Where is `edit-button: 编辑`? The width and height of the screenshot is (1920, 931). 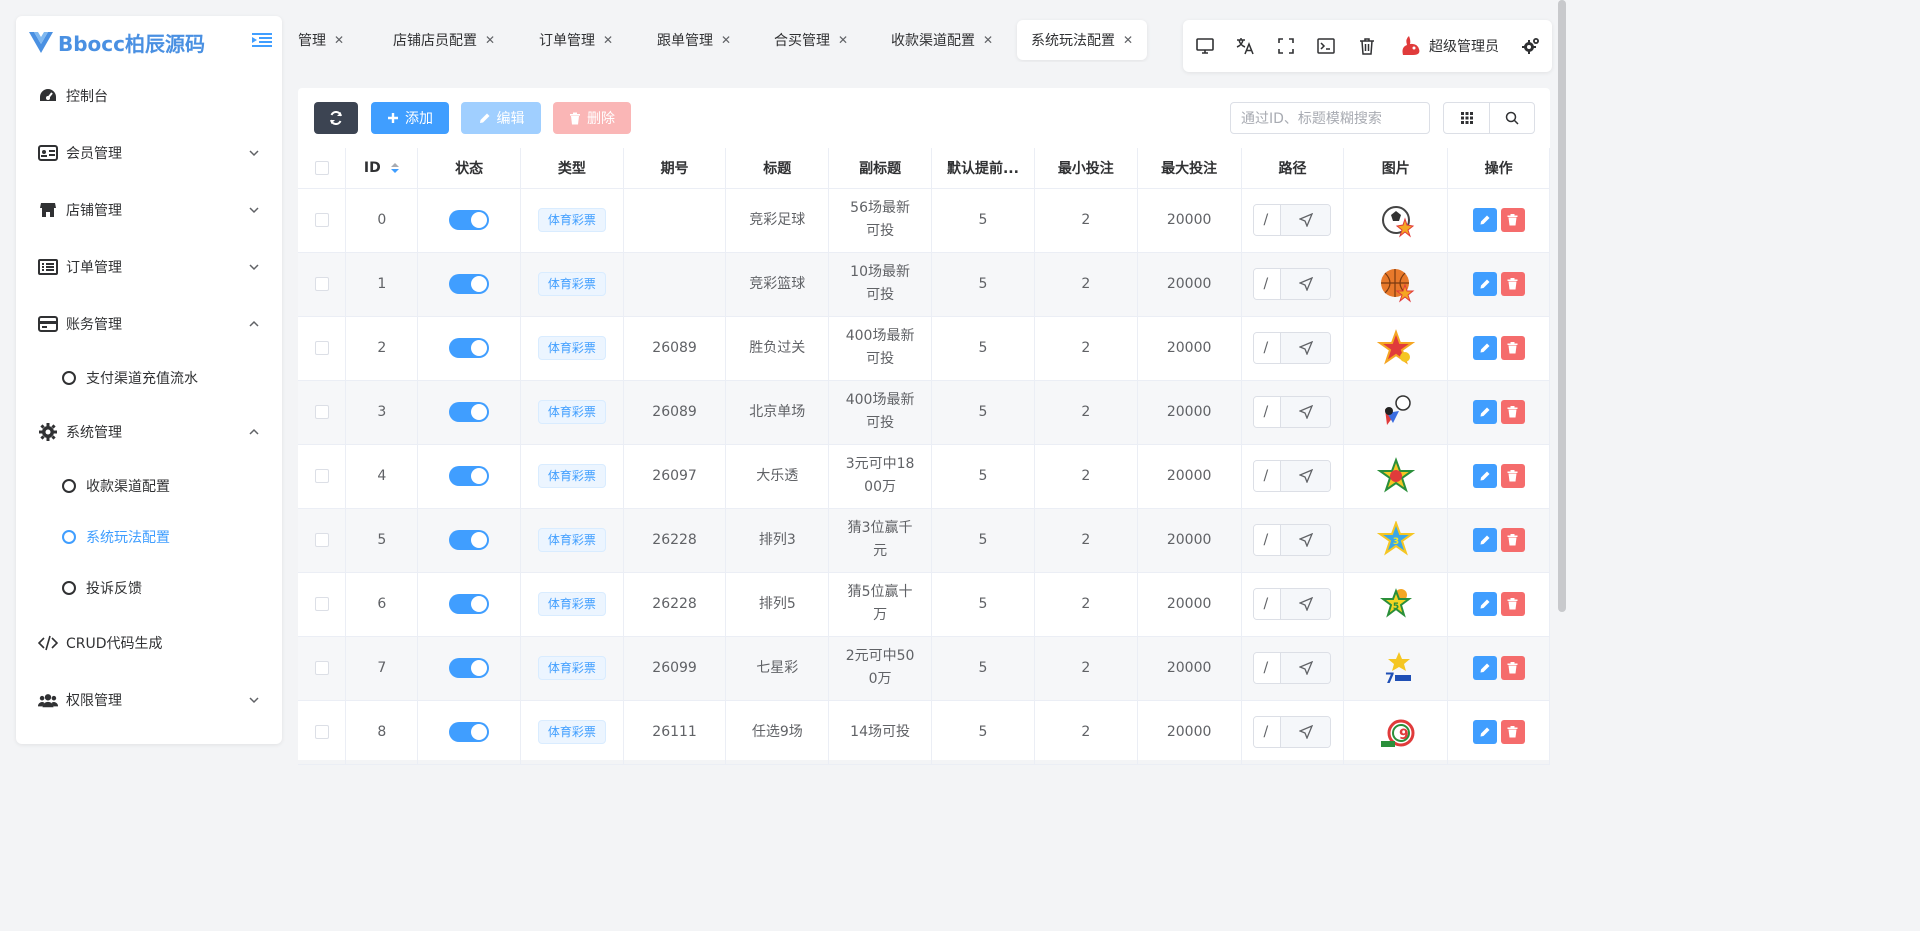
edit-button: 编辑 is located at coordinates (501, 118).